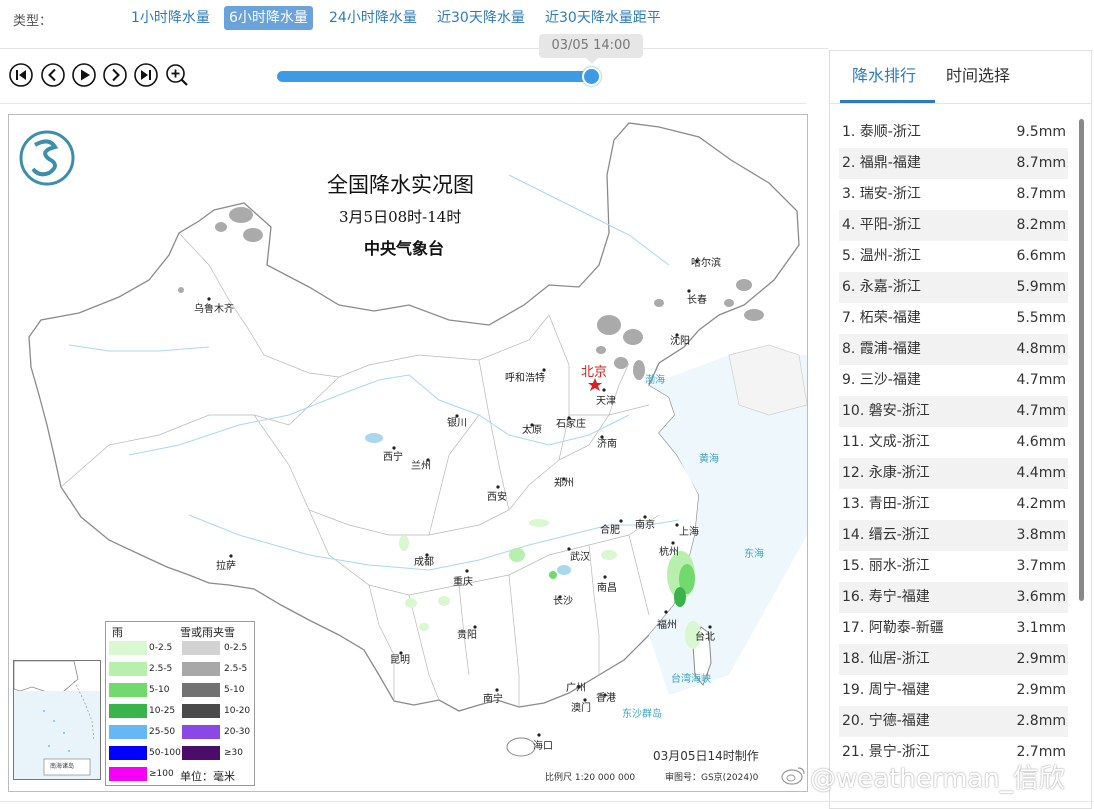 The image size is (1094, 809). I want to click on precip-value: 4.8mm, so click(1041, 349).